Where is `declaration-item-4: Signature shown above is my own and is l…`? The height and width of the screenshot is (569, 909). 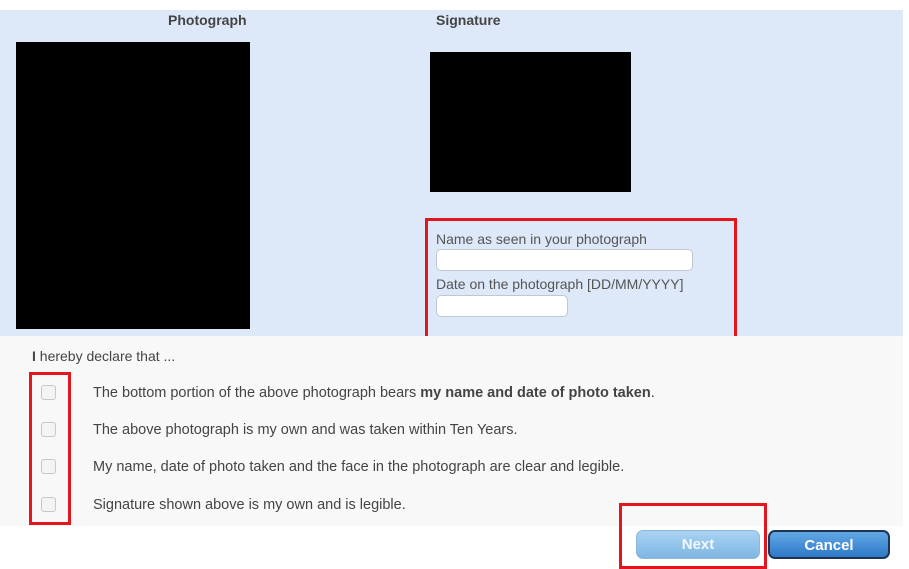 declaration-item-4: Signature shown above is my own and is l… is located at coordinates (249, 505).